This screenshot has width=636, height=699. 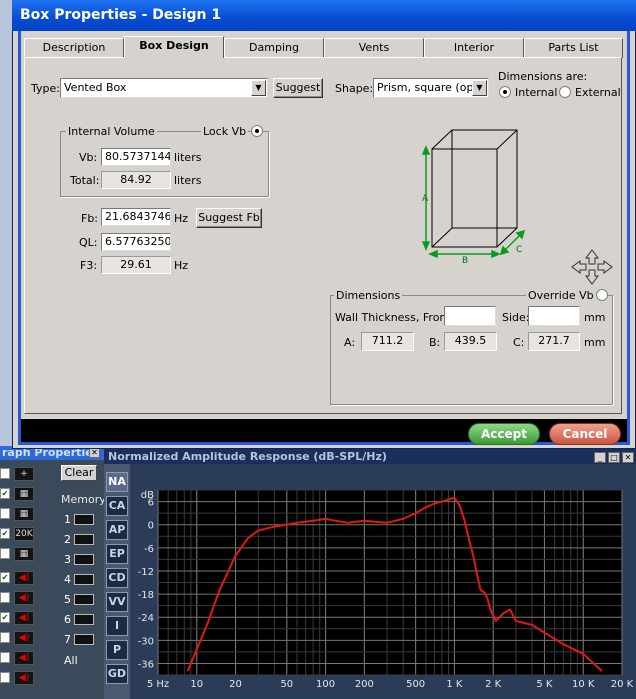 What do you see at coordinates (561, 295) in the screenshot?
I see `override-vb-label: Override Vb` at bounding box center [561, 295].